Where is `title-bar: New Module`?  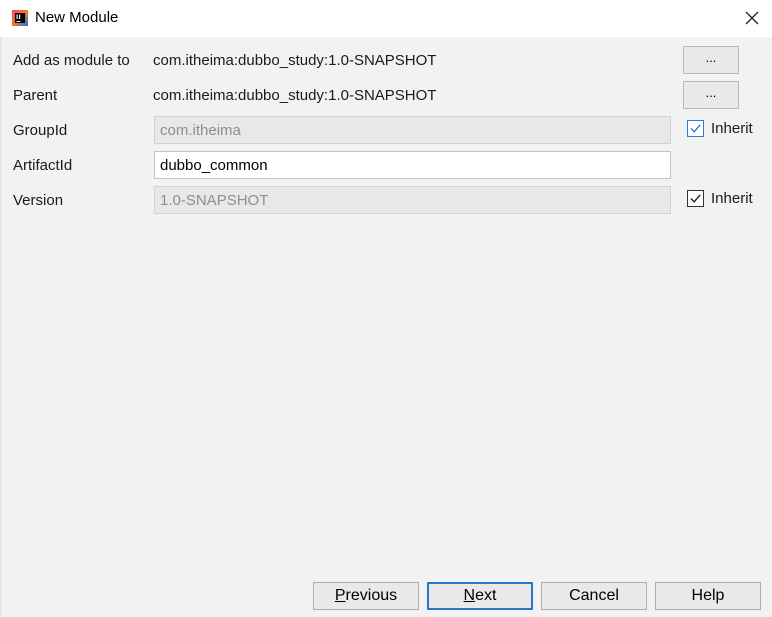
title-bar: New Module is located at coordinates (386, 18).